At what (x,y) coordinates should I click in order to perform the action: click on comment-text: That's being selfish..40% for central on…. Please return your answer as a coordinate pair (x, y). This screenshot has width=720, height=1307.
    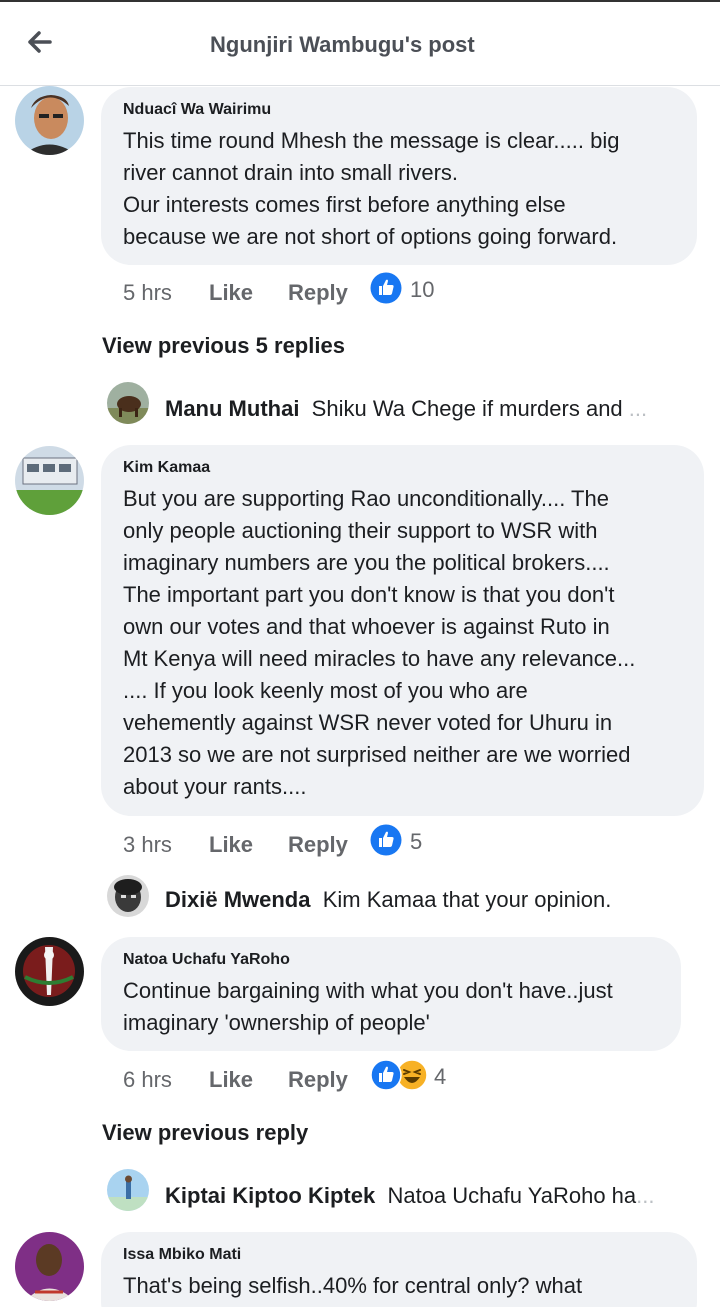
    Looking at the image, I should click on (353, 1285).